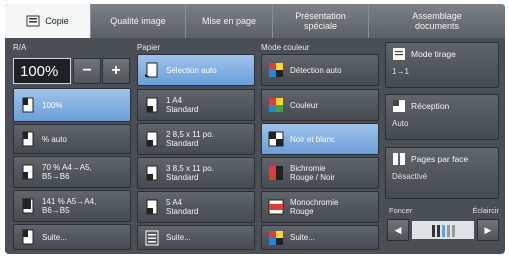 The width and height of the screenshot is (509, 259). What do you see at coordinates (285, 47) in the screenshot?
I see `color-mode-section-label: Mode couleur` at bounding box center [285, 47].